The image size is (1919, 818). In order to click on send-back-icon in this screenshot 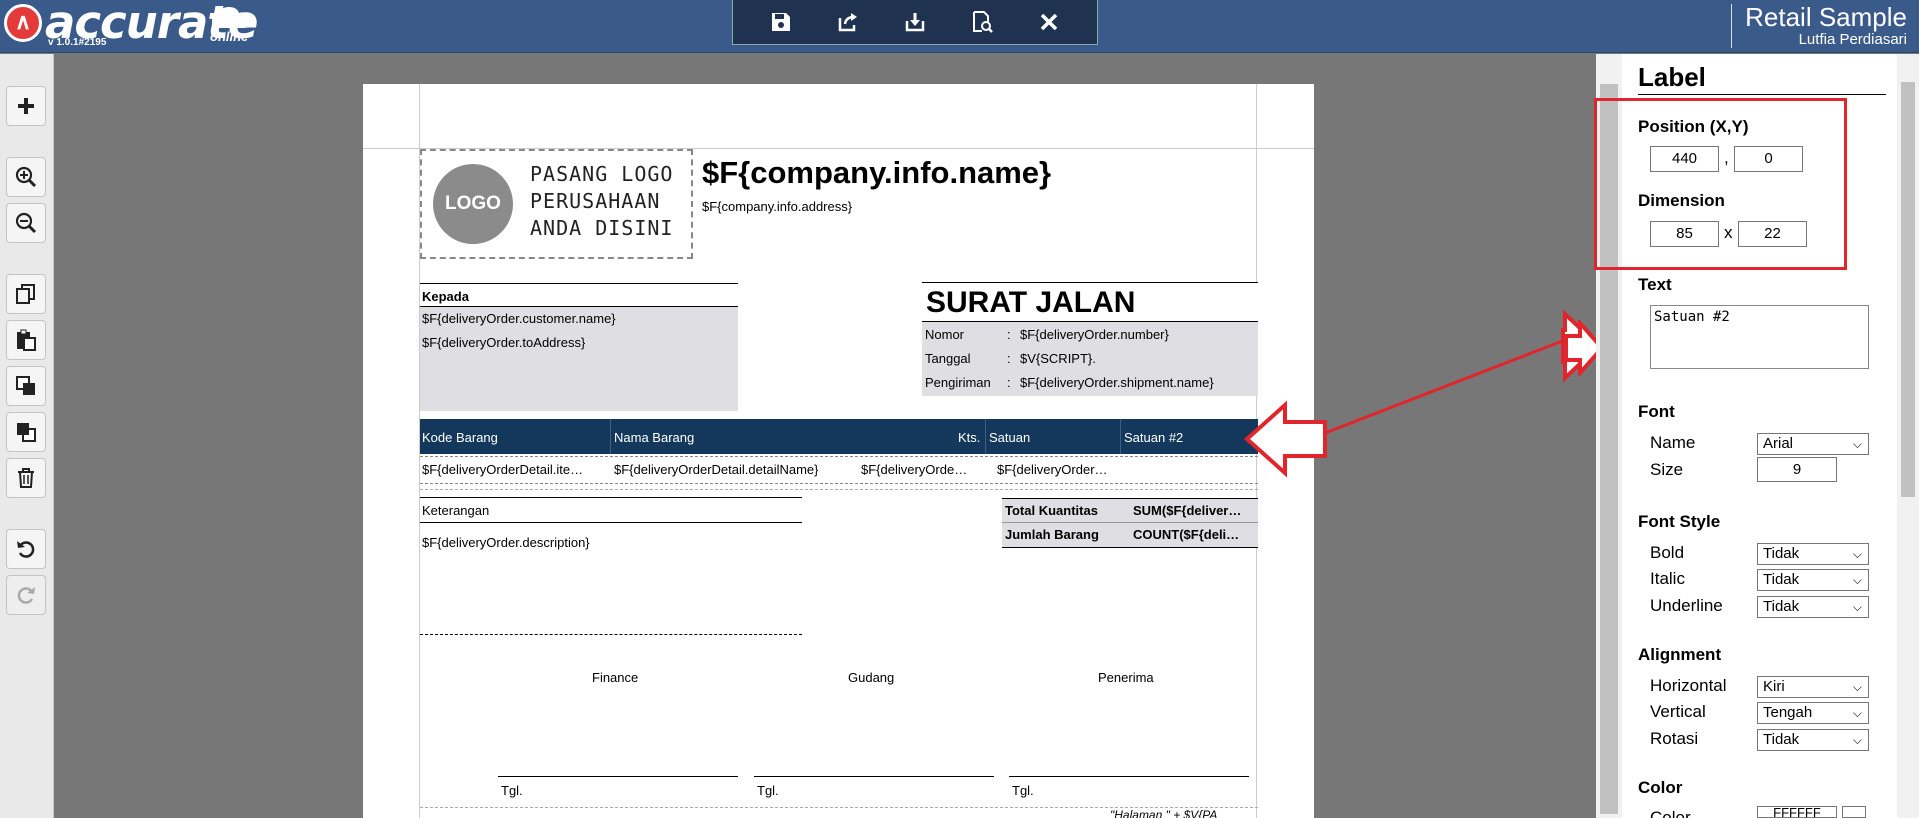, I will do `click(26, 432)`.